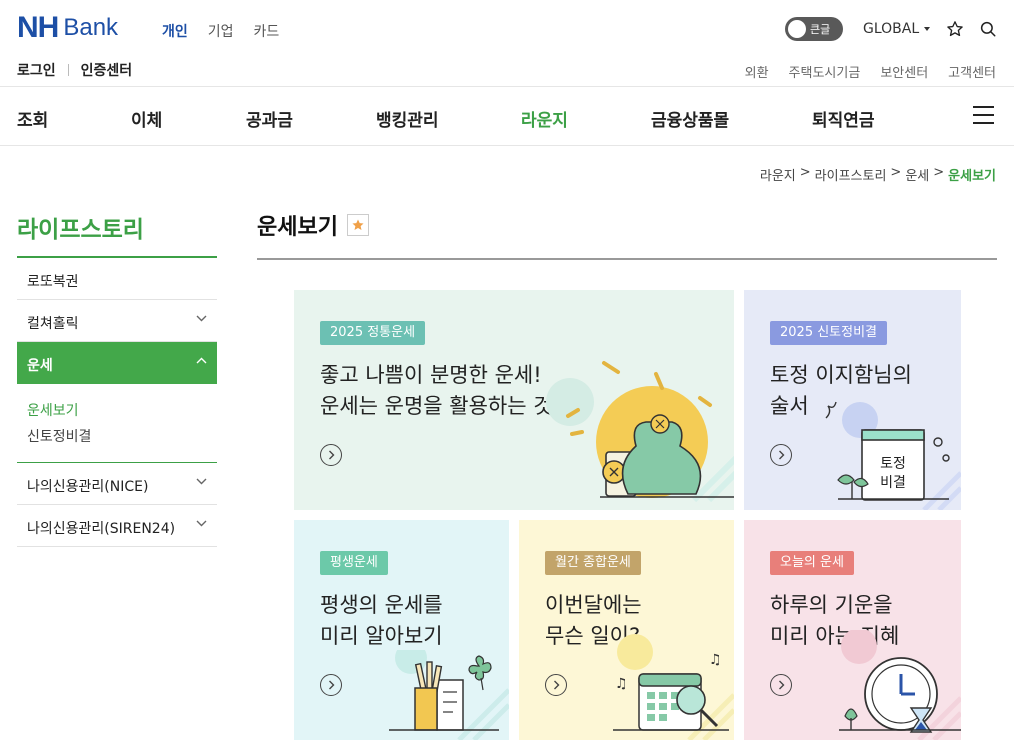 This screenshot has width=1014, height=756. I want to click on card-title-line: 평생의 운세를, so click(381, 605).